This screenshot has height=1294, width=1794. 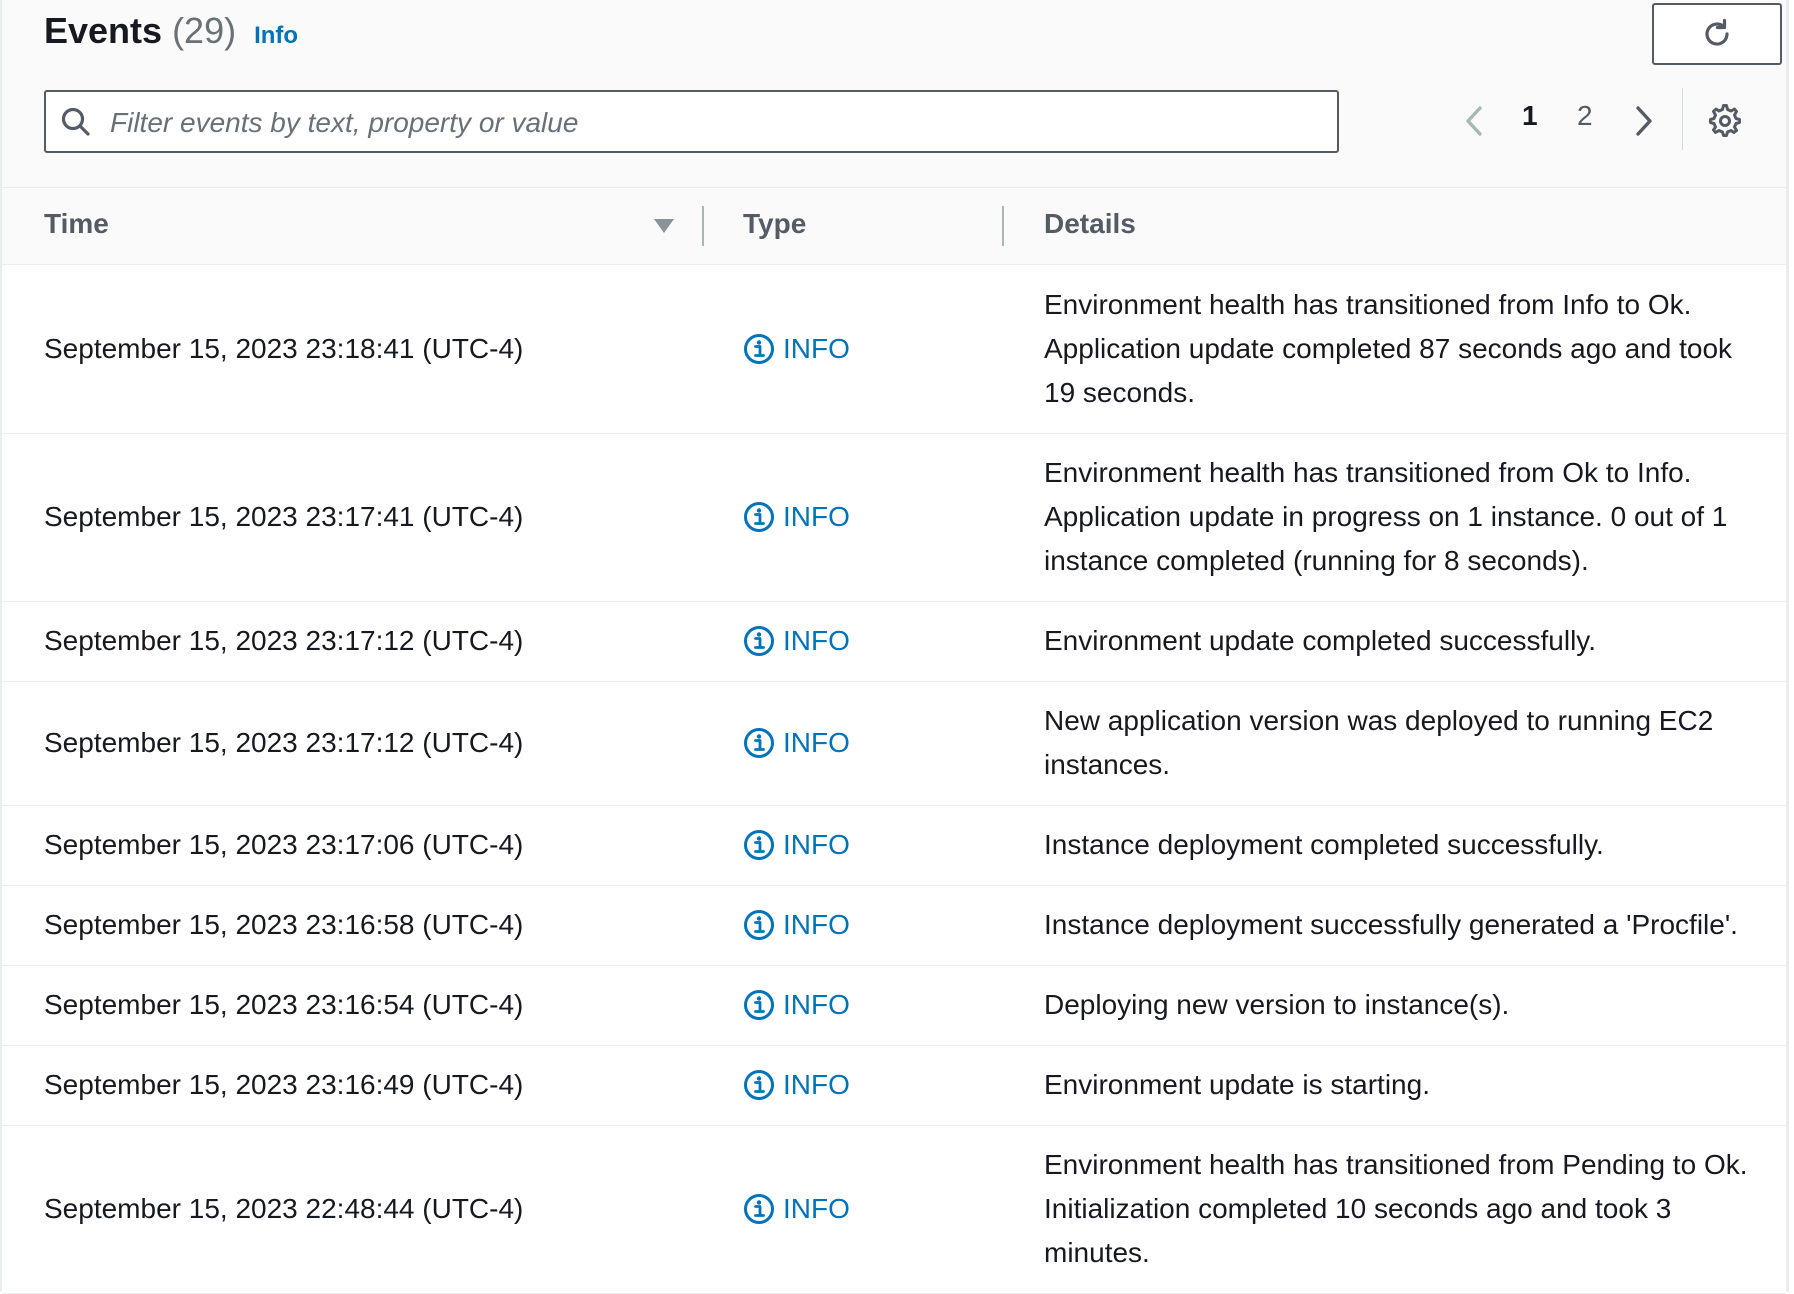 What do you see at coordinates (715, 122) in the screenshot?
I see `search-input` at bounding box center [715, 122].